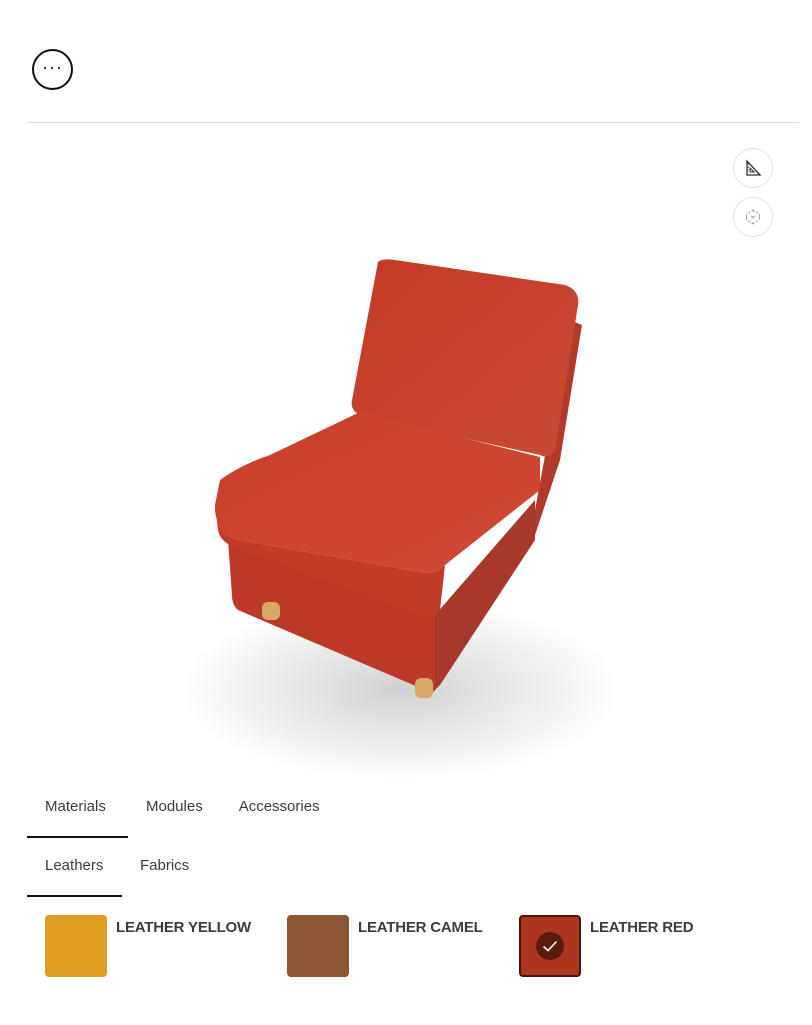 The height and width of the screenshot is (1025, 812). I want to click on 3d-cube-icon, so click(753, 217).